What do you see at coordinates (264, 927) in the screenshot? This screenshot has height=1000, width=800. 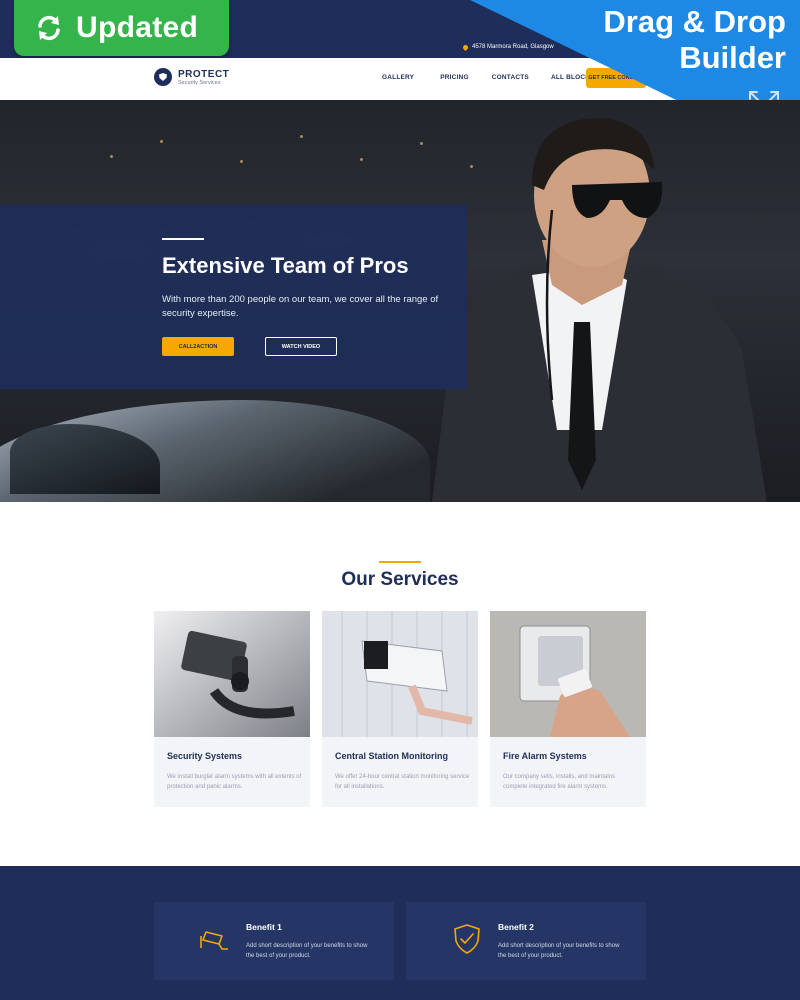 I see `benefit-title: Benefit 1` at bounding box center [264, 927].